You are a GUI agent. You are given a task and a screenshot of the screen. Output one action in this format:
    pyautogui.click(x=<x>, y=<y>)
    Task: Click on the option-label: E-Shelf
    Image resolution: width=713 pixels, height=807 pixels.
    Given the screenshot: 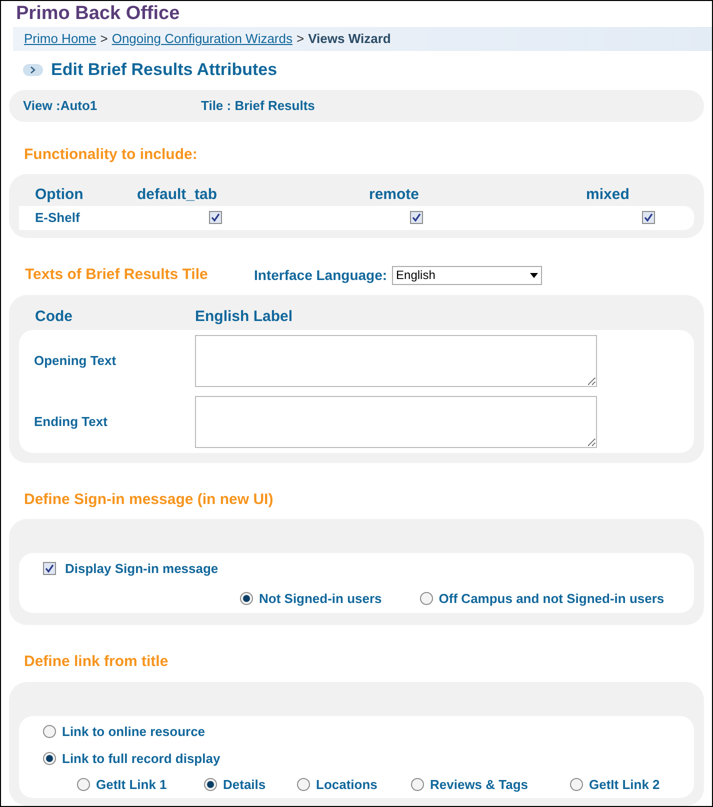 What is the action you would take?
    pyautogui.click(x=58, y=218)
    